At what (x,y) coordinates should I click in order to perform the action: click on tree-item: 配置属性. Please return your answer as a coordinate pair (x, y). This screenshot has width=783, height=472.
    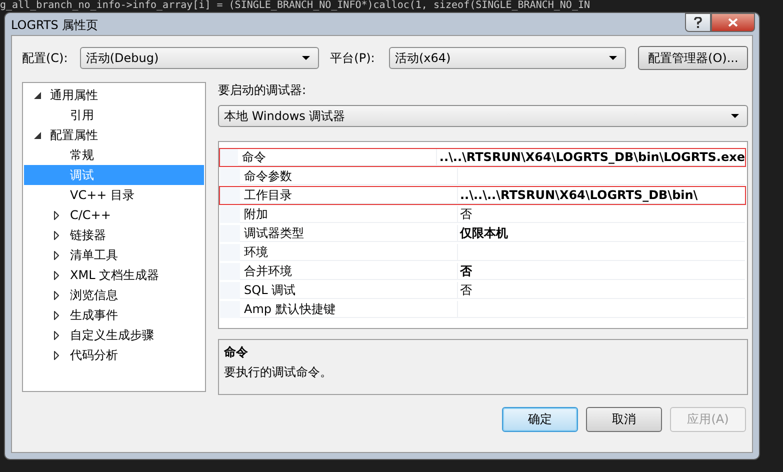
    Looking at the image, I should click on (114, 135).